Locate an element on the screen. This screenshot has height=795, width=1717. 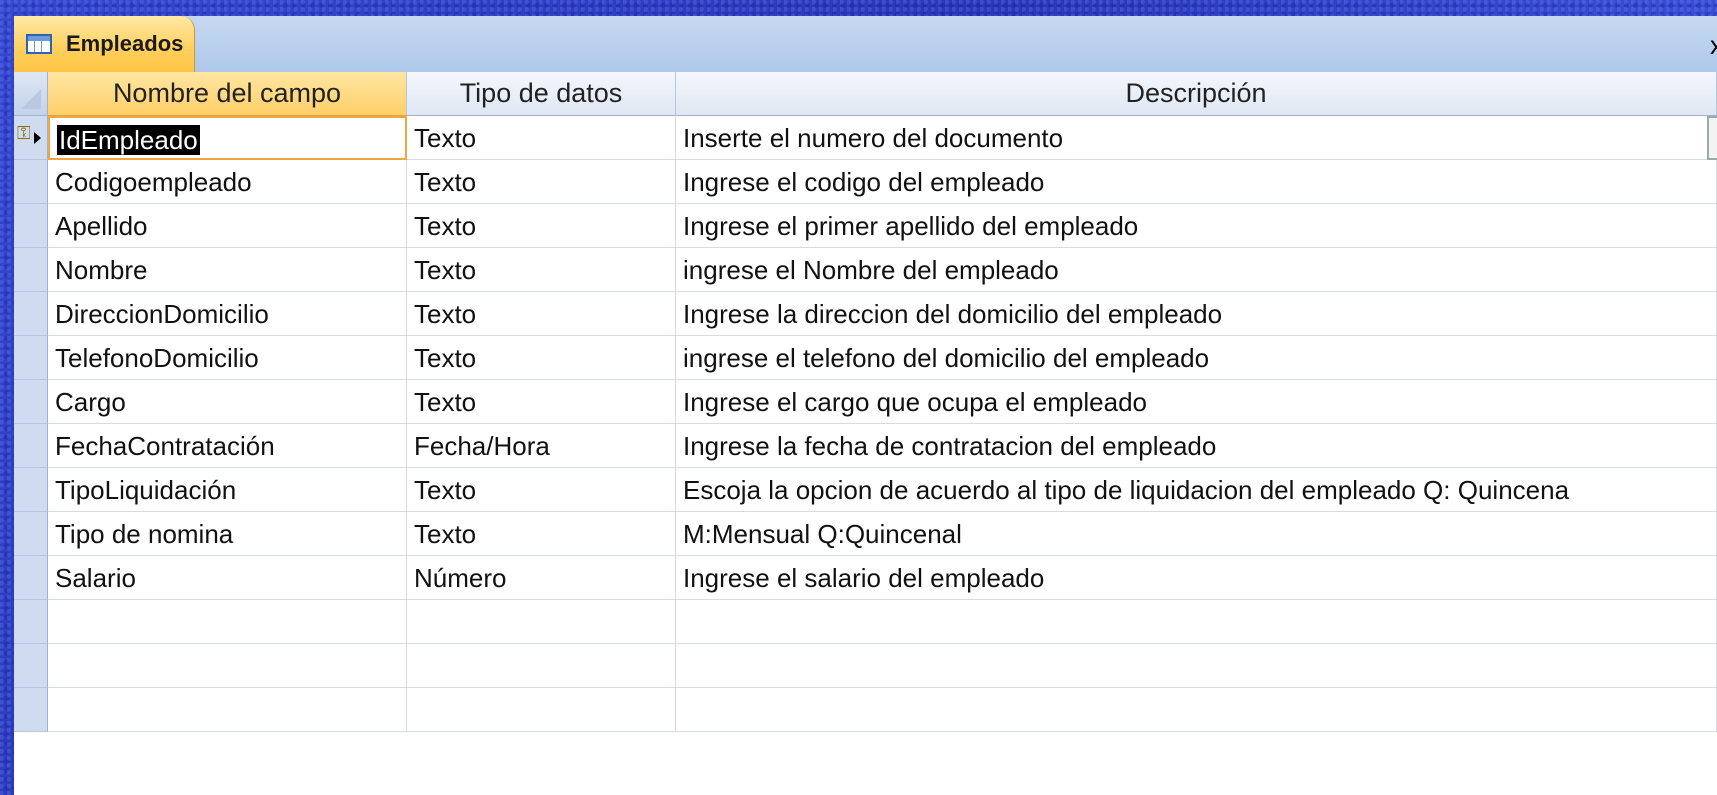
tab-label: Empleados is located at coordinates (125, 43).